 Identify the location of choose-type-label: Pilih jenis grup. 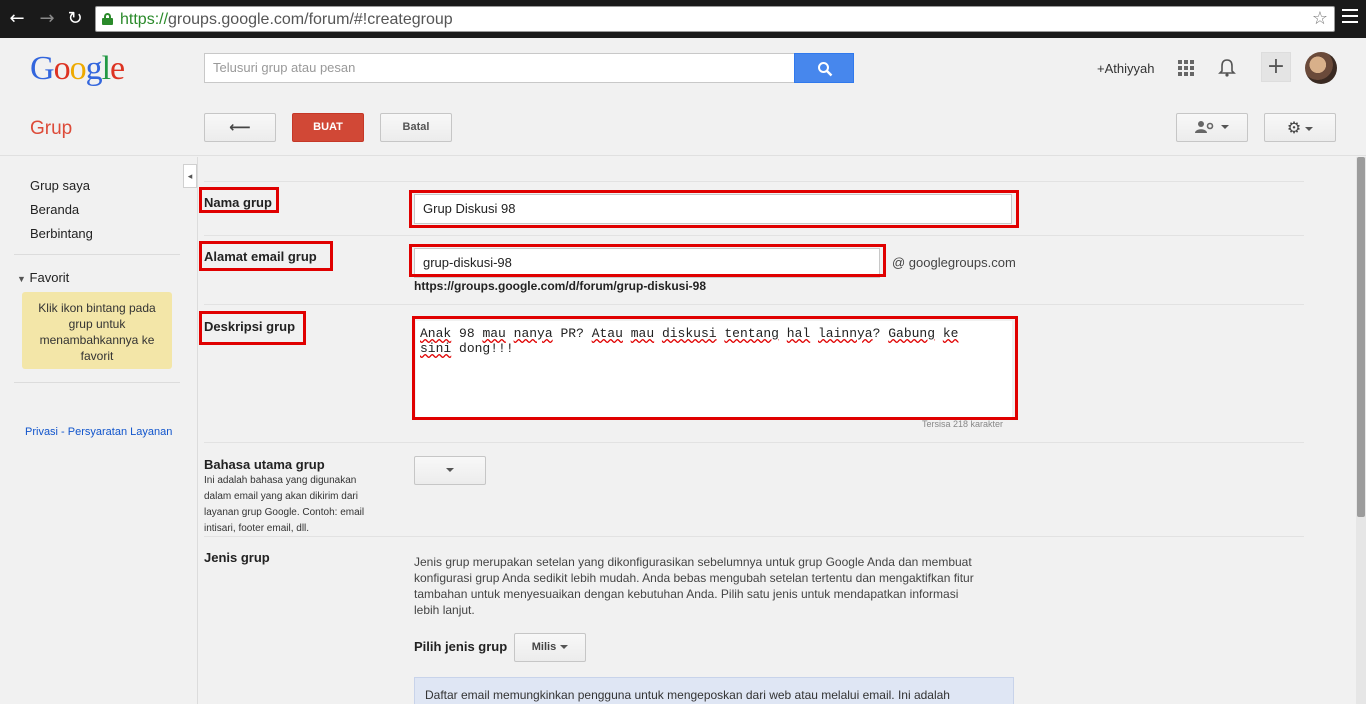
(461, 646).